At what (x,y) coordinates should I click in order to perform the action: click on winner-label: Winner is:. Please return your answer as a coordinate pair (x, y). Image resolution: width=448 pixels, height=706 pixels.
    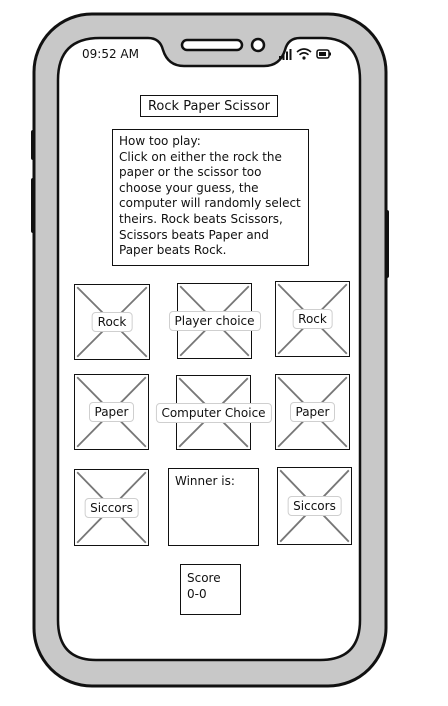
    Looking at the image, I should click on (205, 481).